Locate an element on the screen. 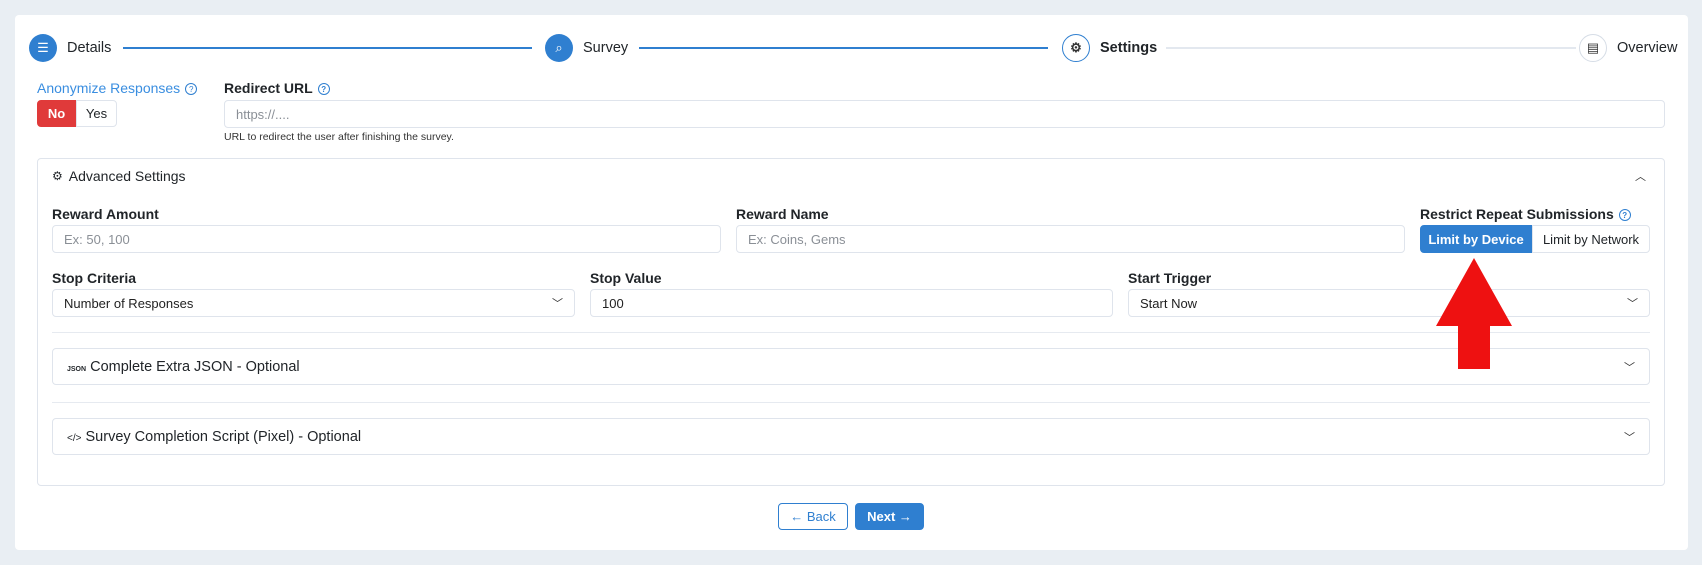 This screenshot has height=565, width=1702. limit-by-device-button: Limit by Device is located at coordinates (1476, 239).